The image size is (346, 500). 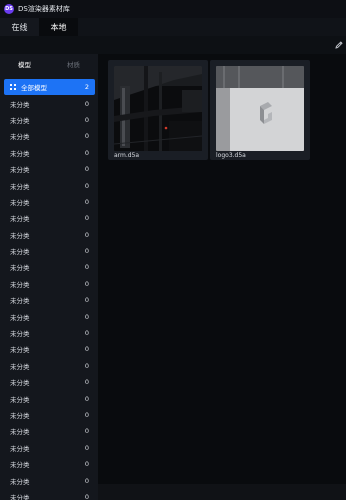 I want to click on tab-materials: 材质, so click(x=73, y=64).